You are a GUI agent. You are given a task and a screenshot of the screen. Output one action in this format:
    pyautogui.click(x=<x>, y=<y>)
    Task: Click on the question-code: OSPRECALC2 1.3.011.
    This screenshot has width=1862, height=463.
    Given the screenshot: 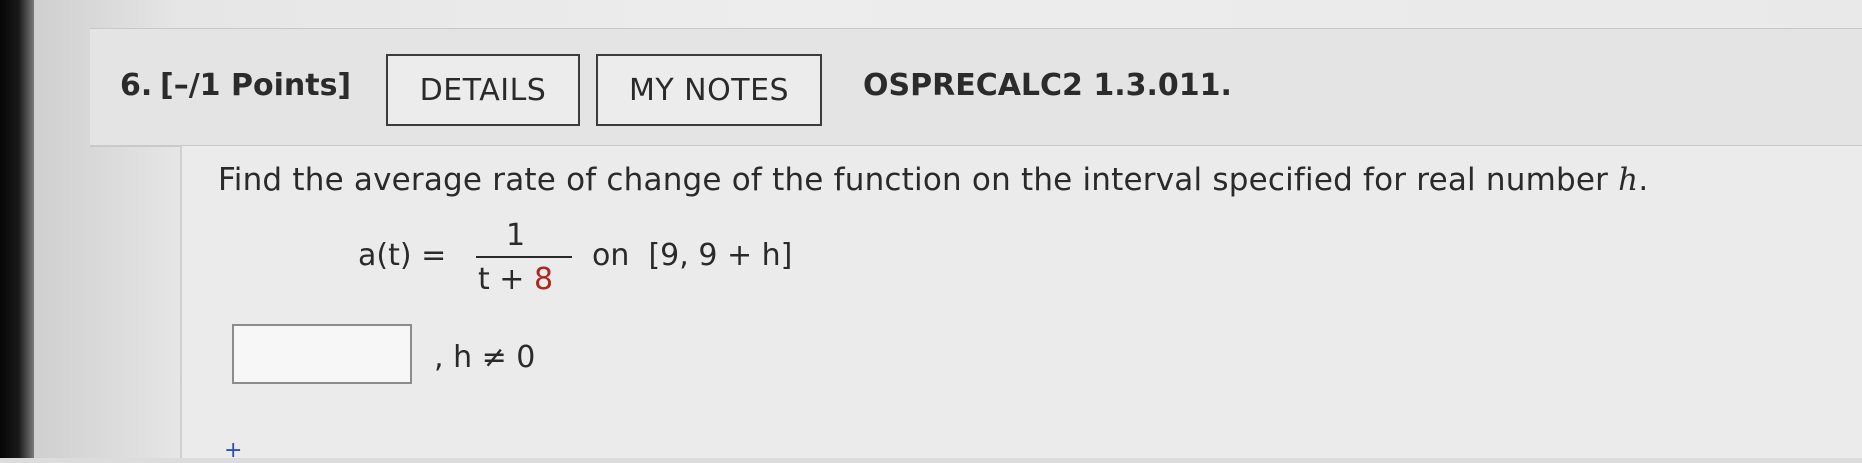 What is the action you would take?
    pyautogui.click(x=1047, y=85)
    